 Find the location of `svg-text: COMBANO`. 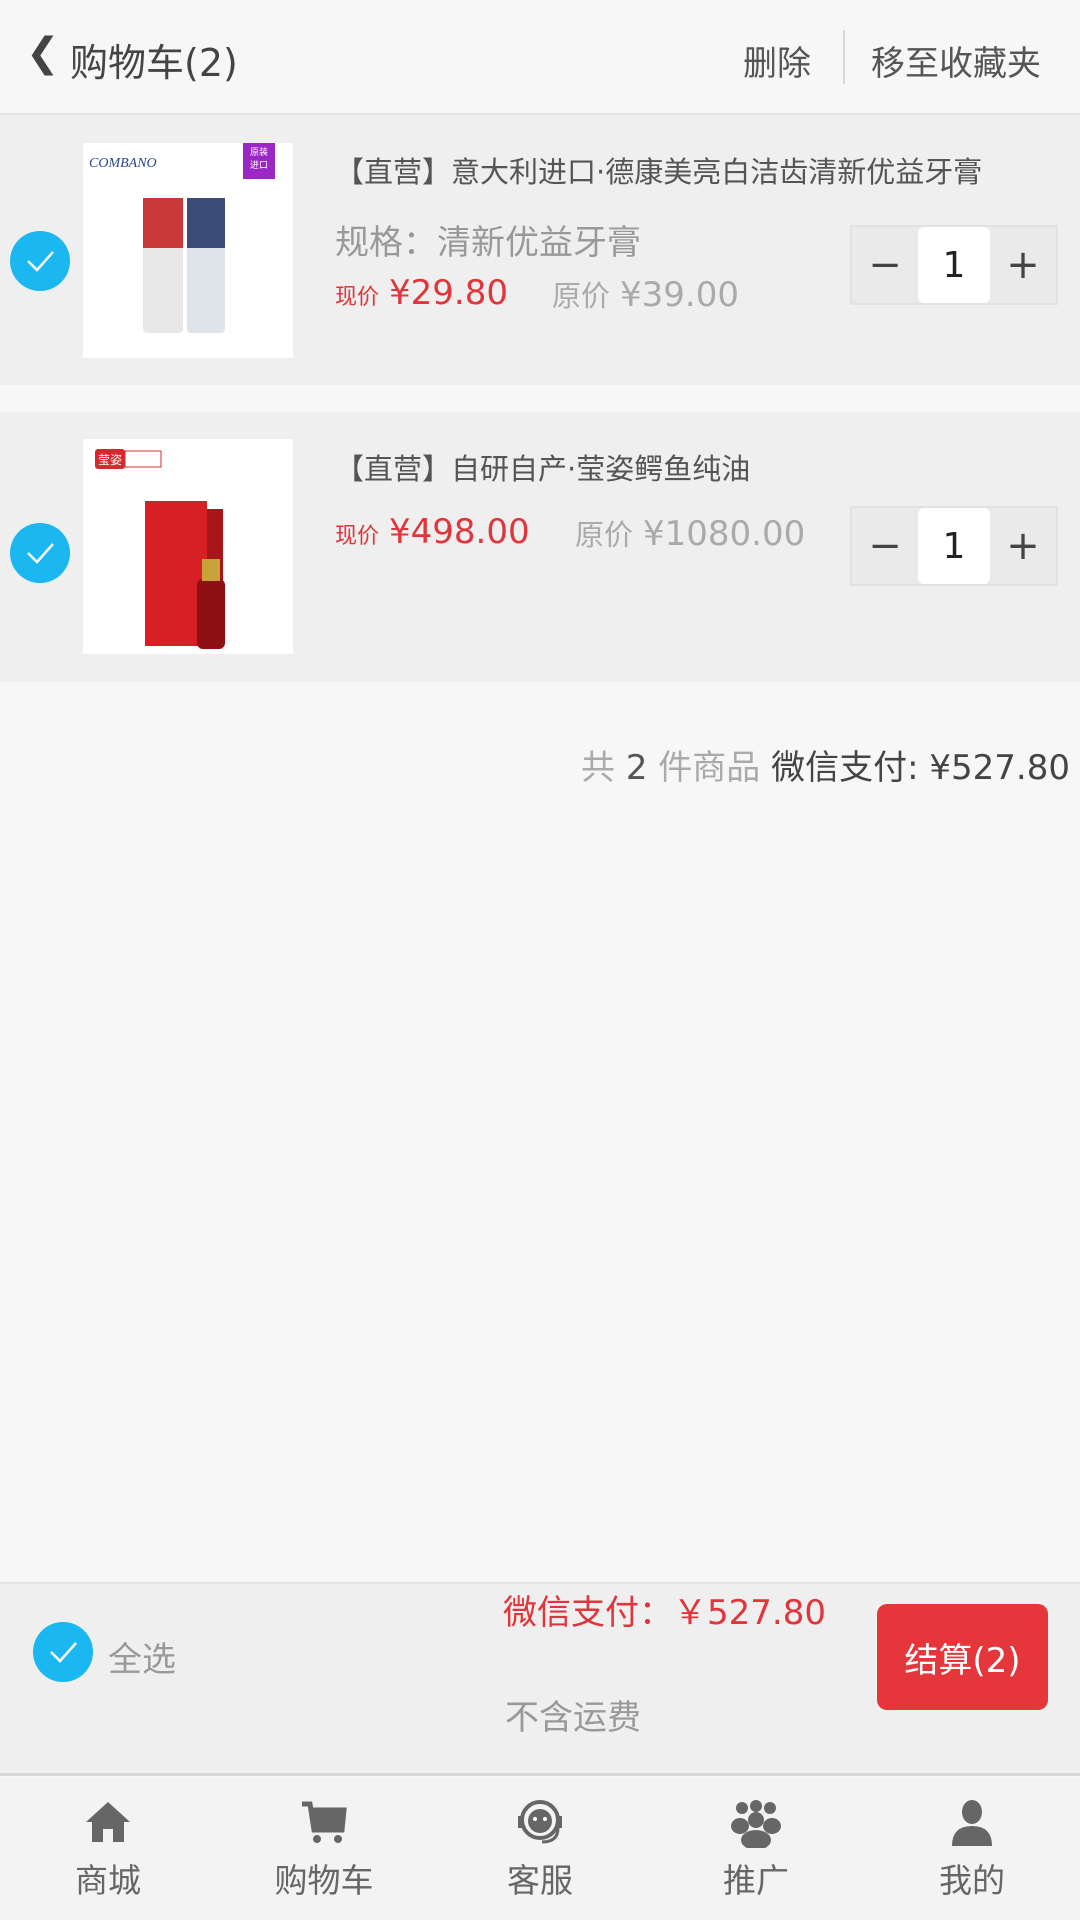

svg-text: COMBANO is located at coordinates (123, 163).